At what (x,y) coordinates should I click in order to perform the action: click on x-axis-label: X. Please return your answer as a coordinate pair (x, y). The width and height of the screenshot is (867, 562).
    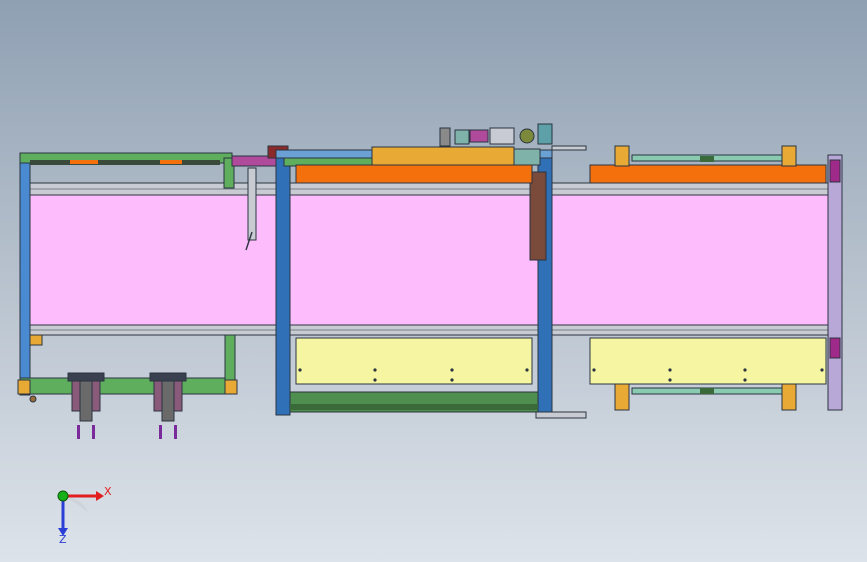
    Looking at the image, I should click on (108, 491).